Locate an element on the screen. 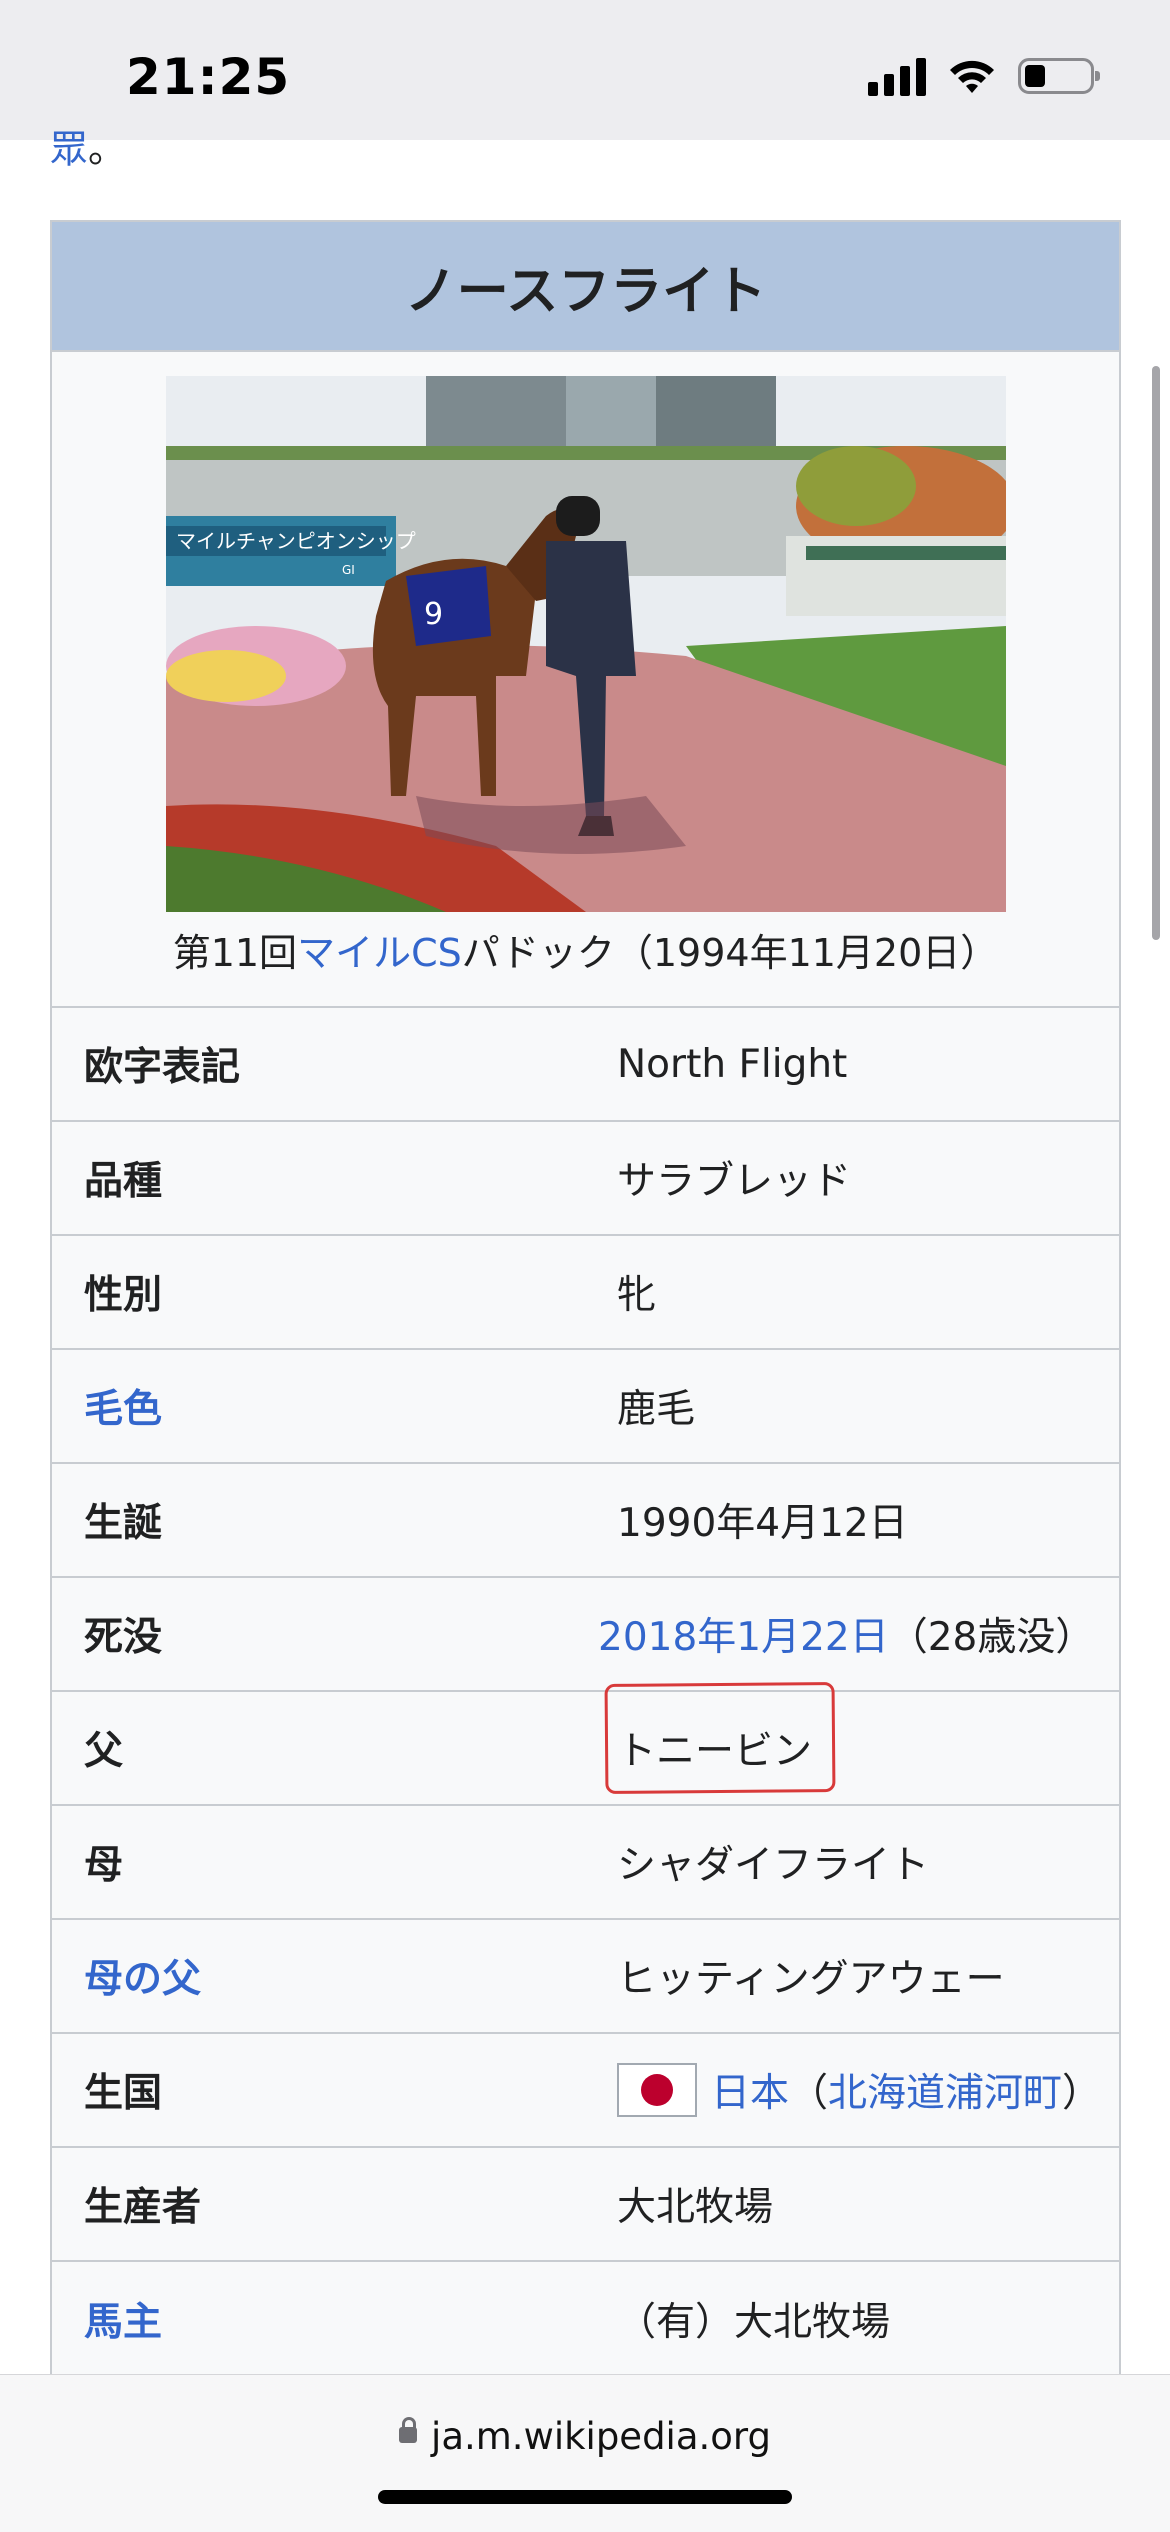 The image size is (1170, 2532). clipped-article-text: 眾。 is located at coordinates (88, 145).